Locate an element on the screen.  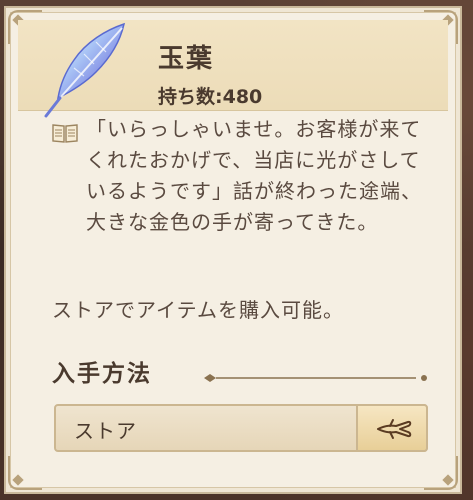
acquisition-title: 入手方法 is located at coordinates (102, 373).